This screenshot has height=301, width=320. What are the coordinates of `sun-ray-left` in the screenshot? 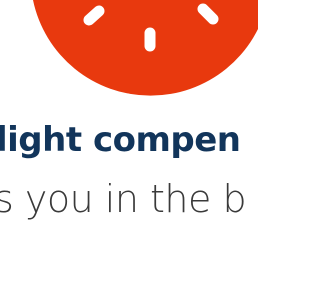 It's located at (94, 15).